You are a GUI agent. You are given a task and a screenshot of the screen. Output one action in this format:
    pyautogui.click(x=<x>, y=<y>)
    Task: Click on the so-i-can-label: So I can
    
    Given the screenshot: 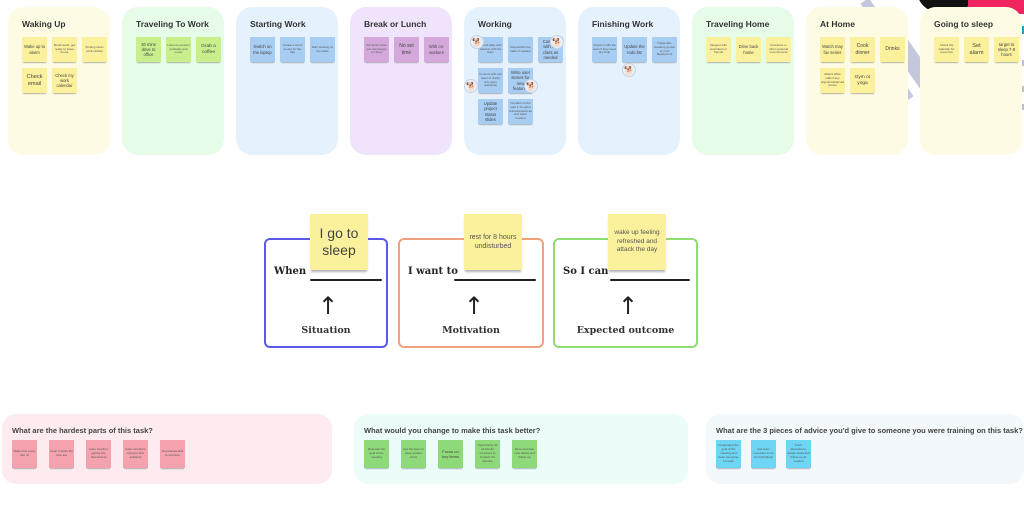 What is the action you would take?
    pyautogui.click(x=586, y=271)
    